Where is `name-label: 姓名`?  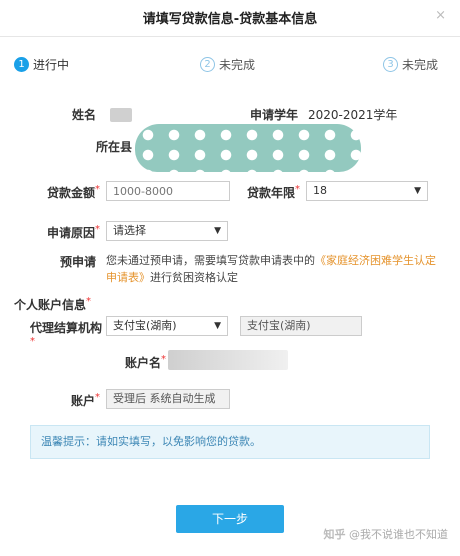 name-label: 姓名 is located at coordinates (83, 115).